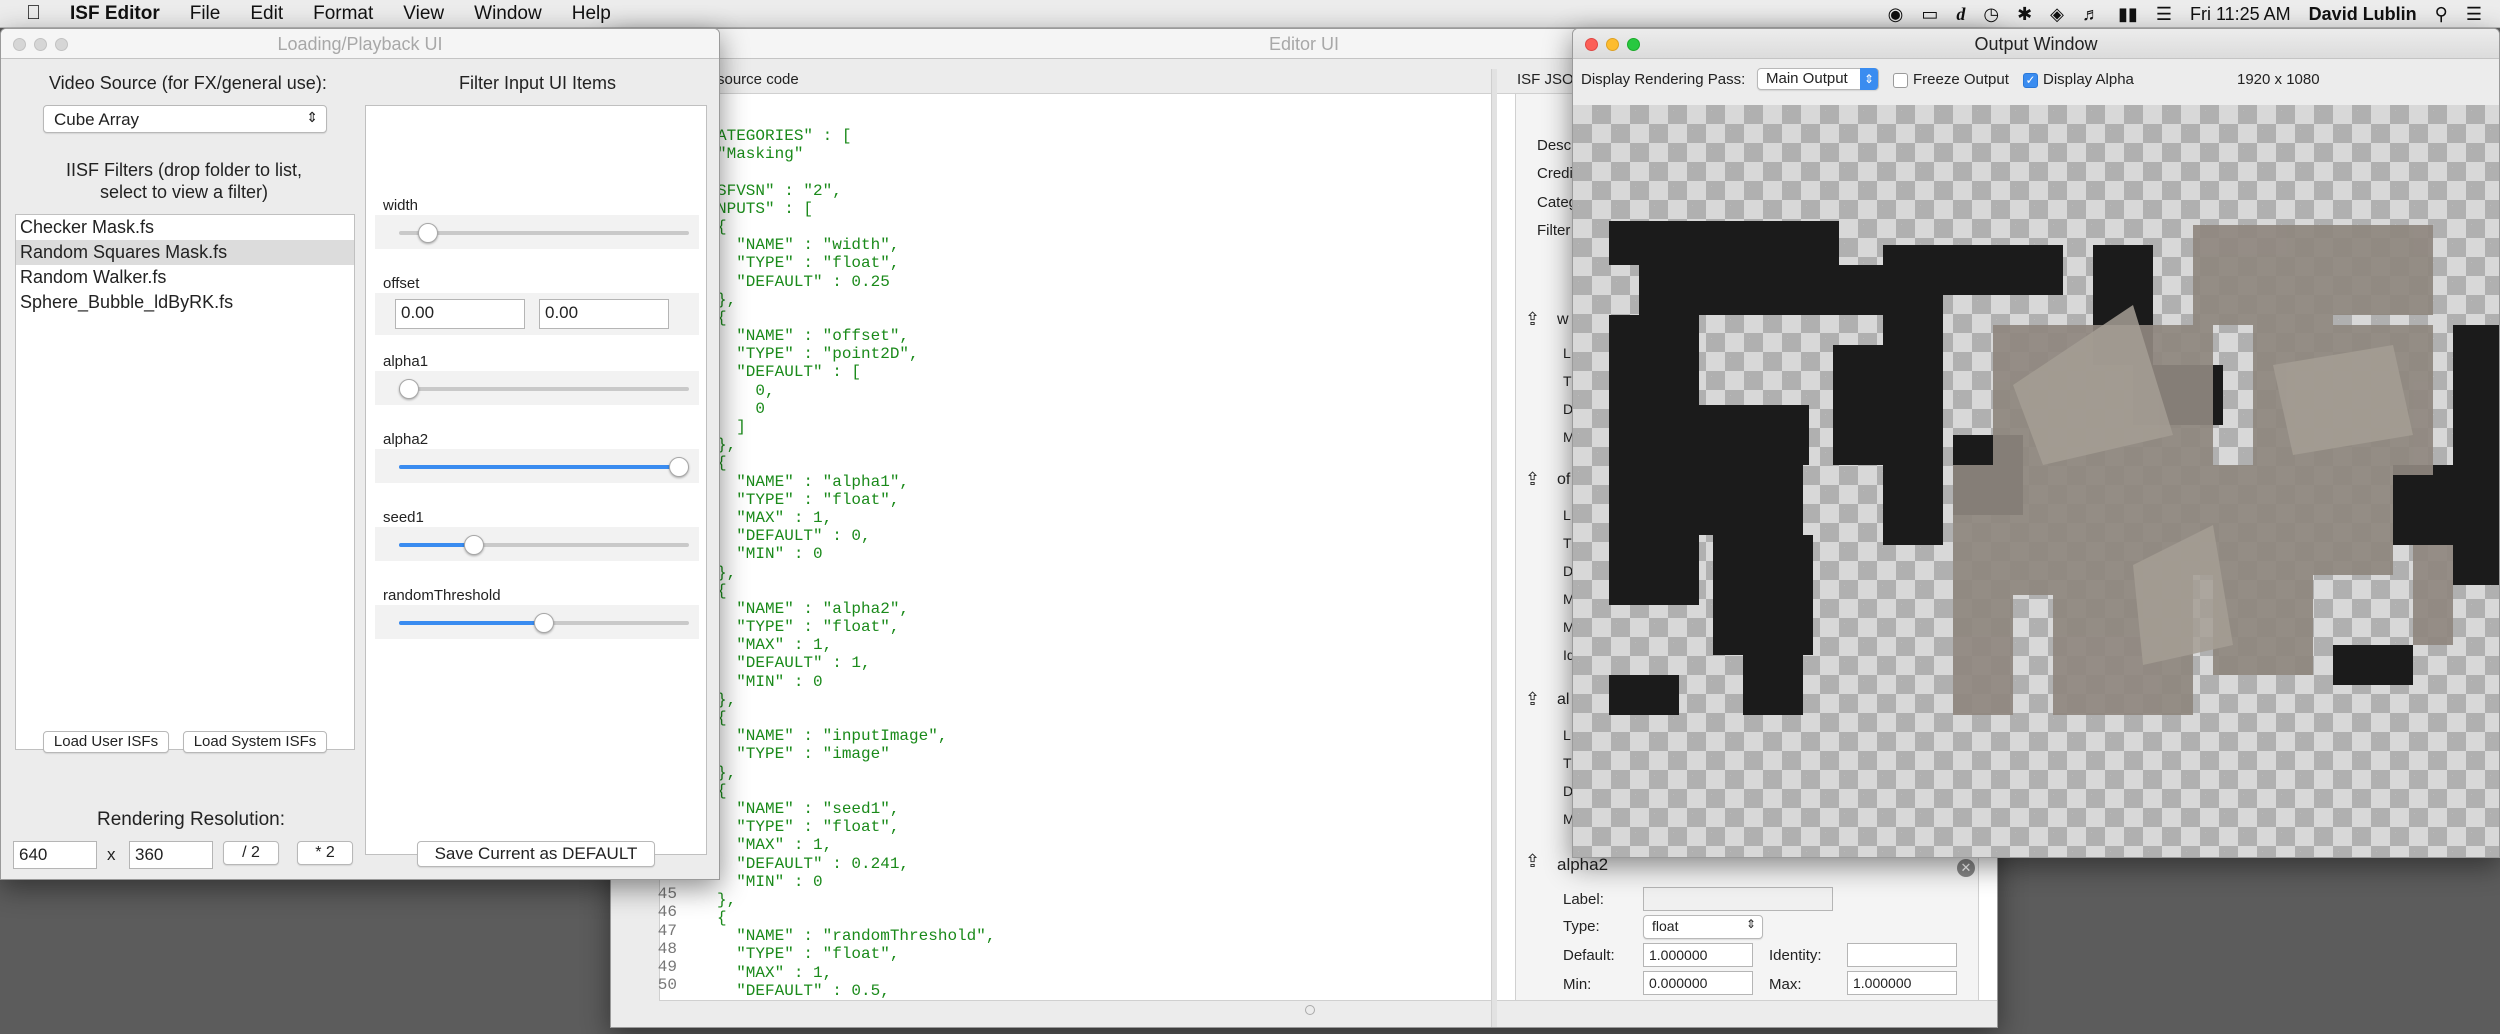  I want to click on freeze-output-checkbox, so click(1900, 80).